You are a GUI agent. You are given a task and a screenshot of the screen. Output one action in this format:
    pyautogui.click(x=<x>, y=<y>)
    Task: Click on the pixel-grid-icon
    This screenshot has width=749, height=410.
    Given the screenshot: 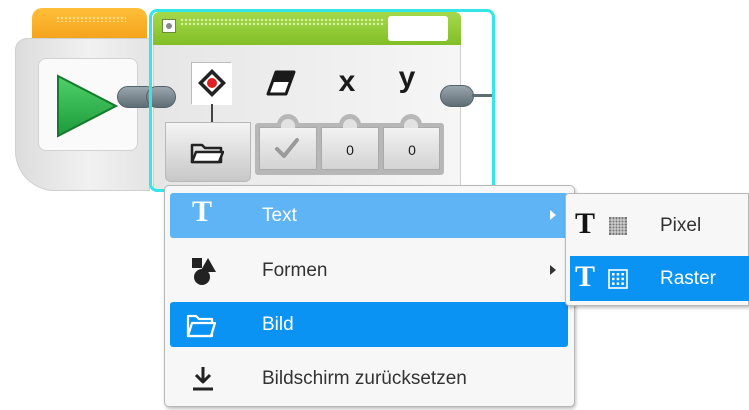 What is the action you would take?
    pyautogui.click(x=618, y=226)
    